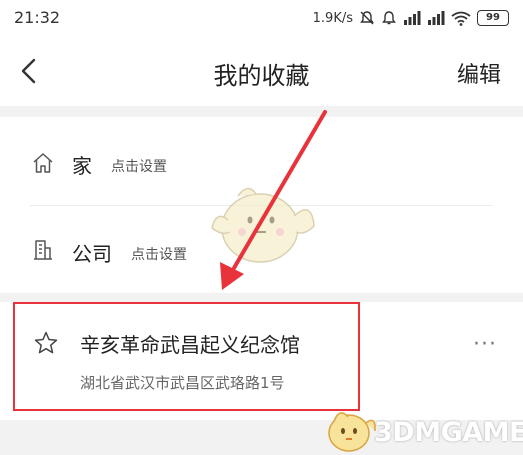 This screenshot has width=523, height=455. I want to click on place-action-home: 点击设置, so click(139, 167).